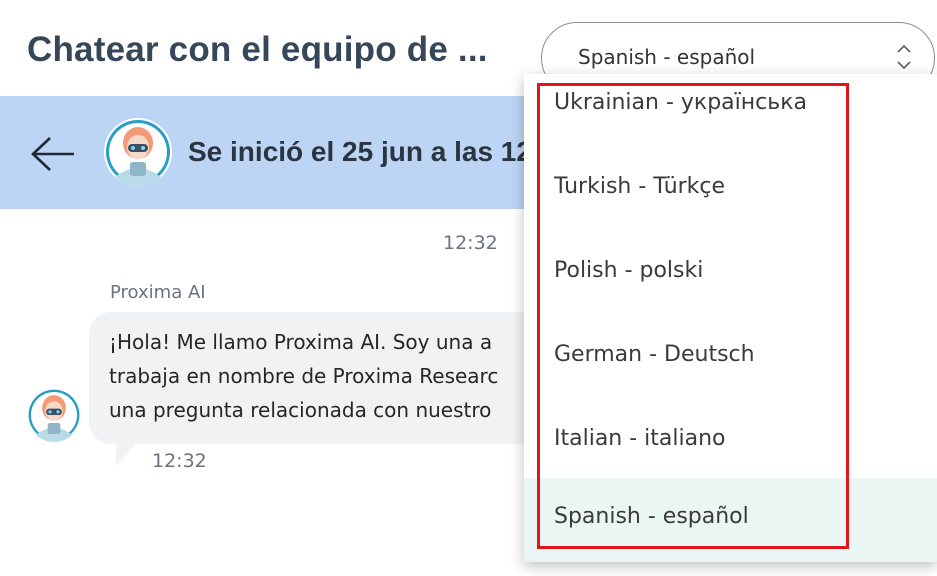 The image size is (937, 576). Describe the element at coordinates (730, 442) in the screenshot. I see `language-option-italian: Italian - italiano` at that location.